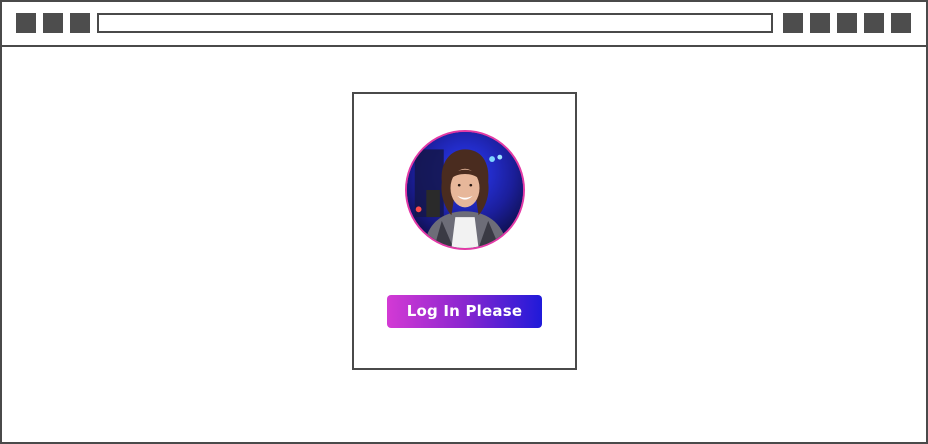  Describe the element at coordinates (435, 23) in the screenshot. I see `address-bar` at that location.